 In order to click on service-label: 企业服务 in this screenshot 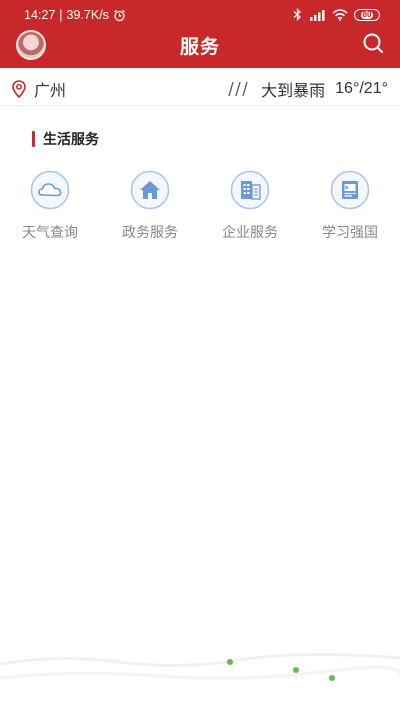, I will do `click(250, 233)`.